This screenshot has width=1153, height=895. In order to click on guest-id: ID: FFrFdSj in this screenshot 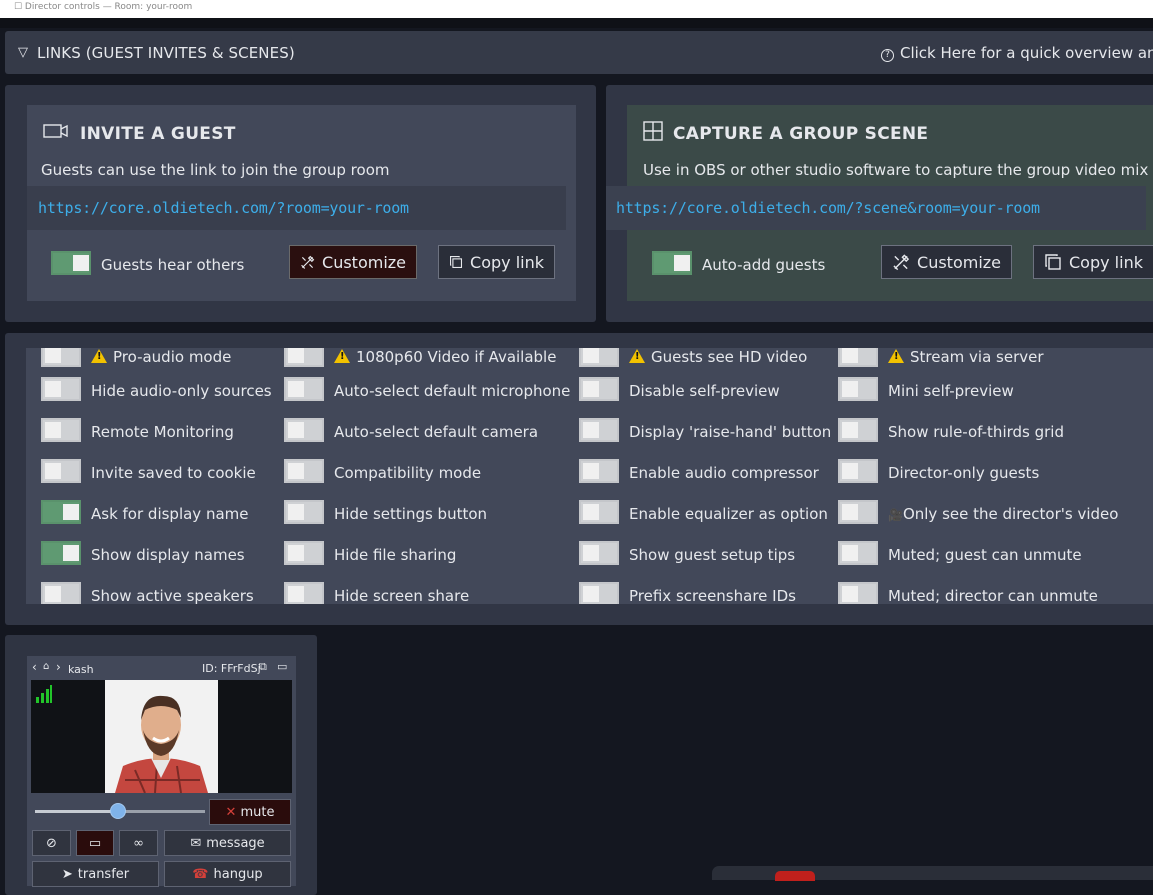, I will do `click(231, 668)`.